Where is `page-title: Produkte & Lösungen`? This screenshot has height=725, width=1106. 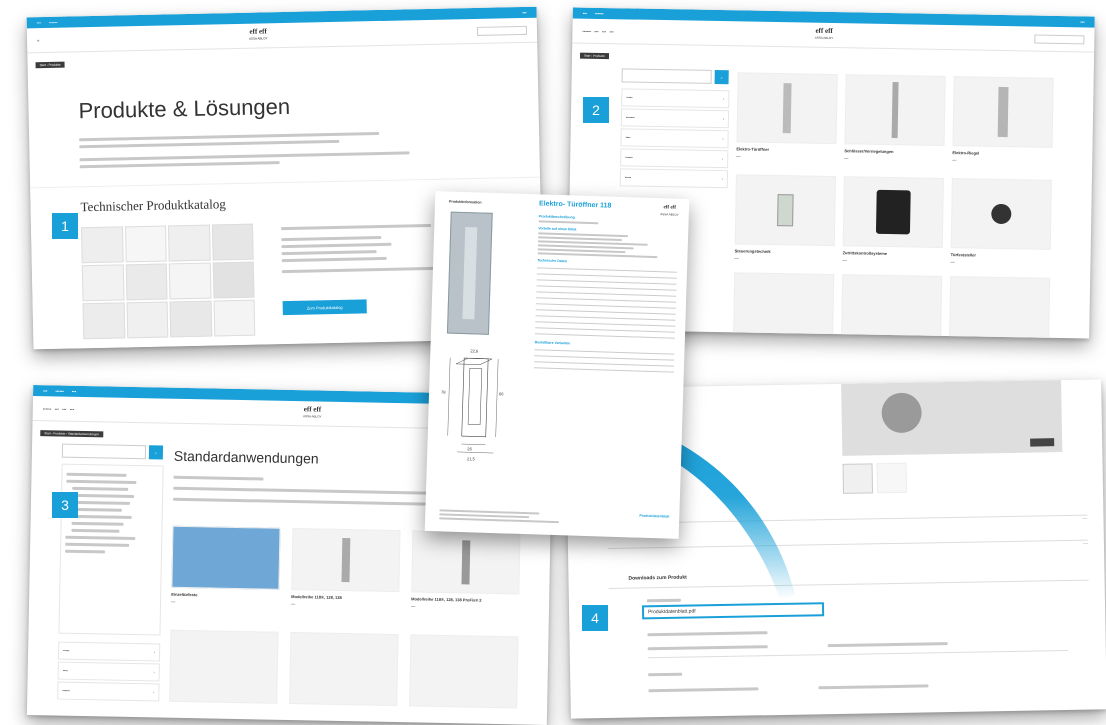 page-title: Produkte & Lösungen is located at coordinates (184, 108).